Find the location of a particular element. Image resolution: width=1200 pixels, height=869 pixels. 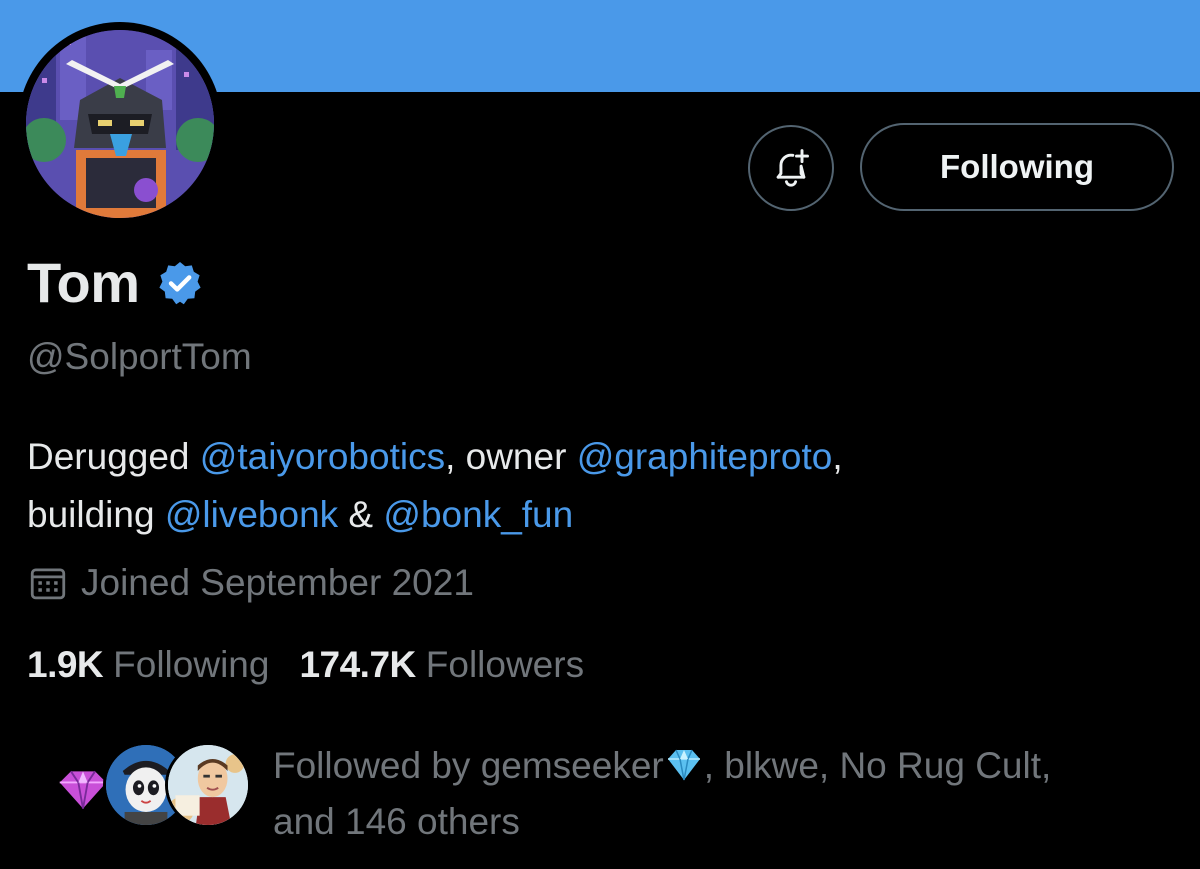

profile-avatar is located at coordinates (120, 124).